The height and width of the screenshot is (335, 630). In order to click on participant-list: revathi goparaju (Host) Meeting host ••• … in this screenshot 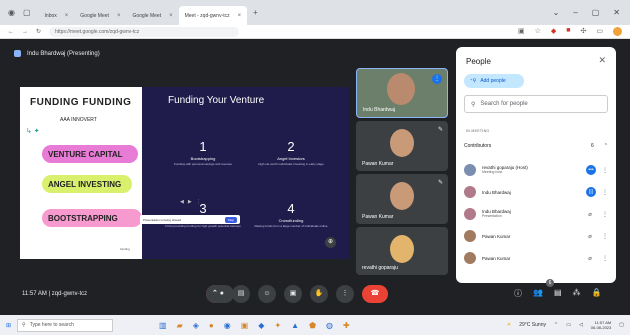, I will do `click(536, 214)`.